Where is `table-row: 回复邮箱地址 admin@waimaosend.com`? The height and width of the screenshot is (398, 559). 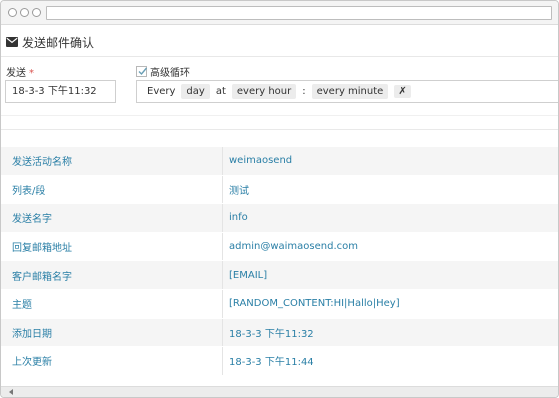
table-row: 回复邮箱地址 admin@waimaosend.com is located at coordinates (279, 246).